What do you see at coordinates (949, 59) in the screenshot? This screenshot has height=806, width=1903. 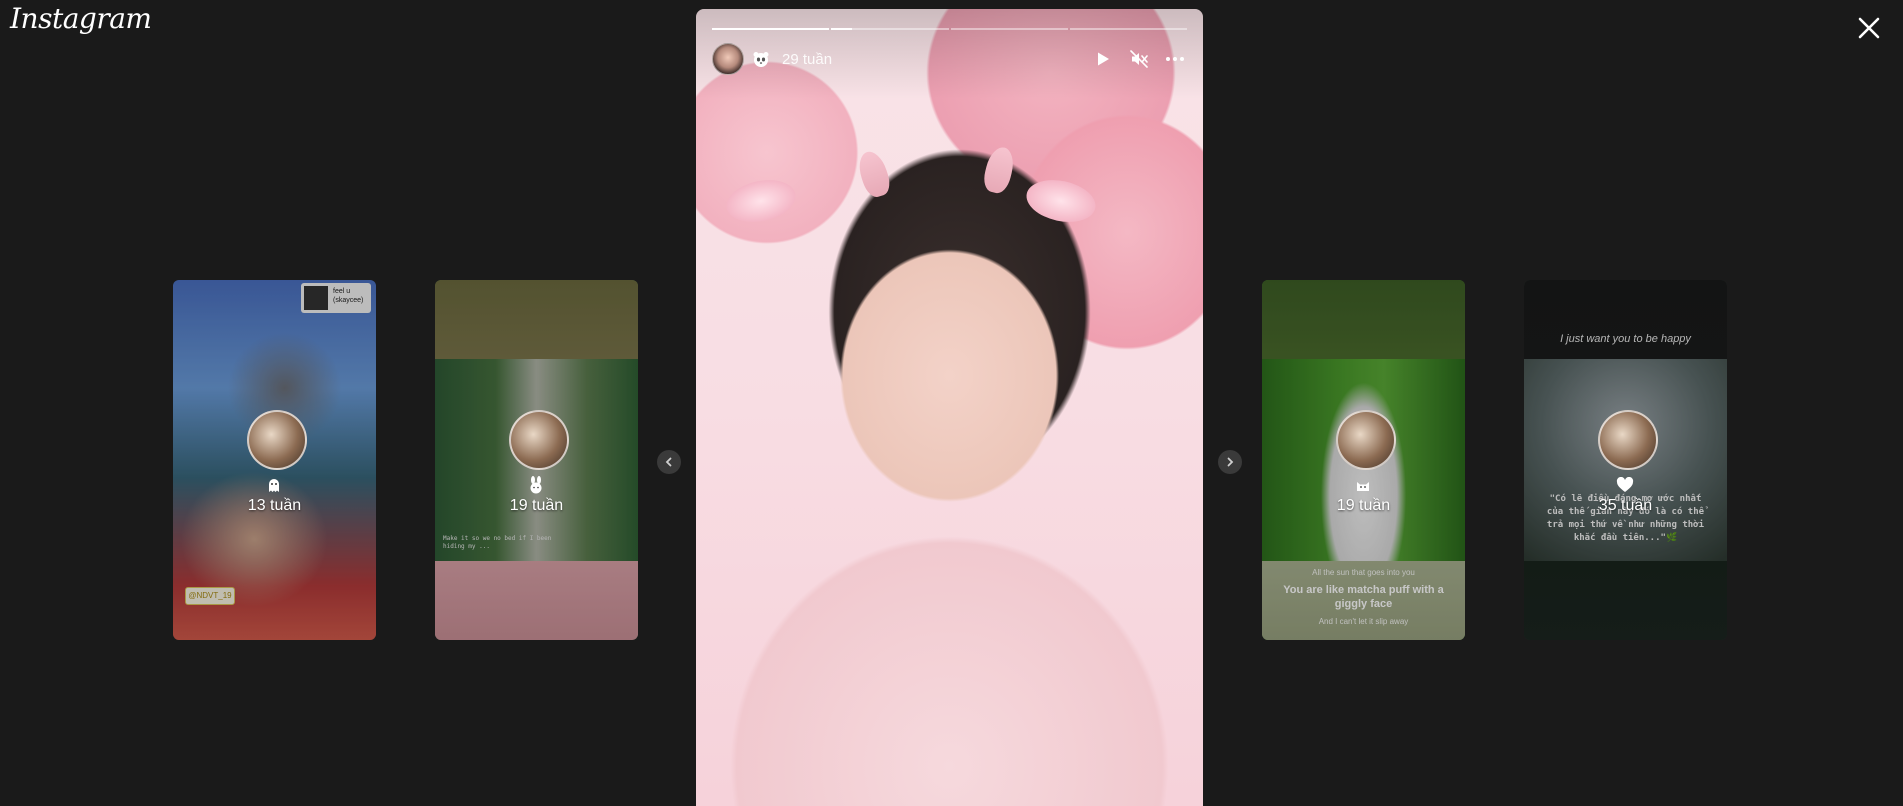 I see `story-header: 29 tuần` at bounding box center [949, 59].